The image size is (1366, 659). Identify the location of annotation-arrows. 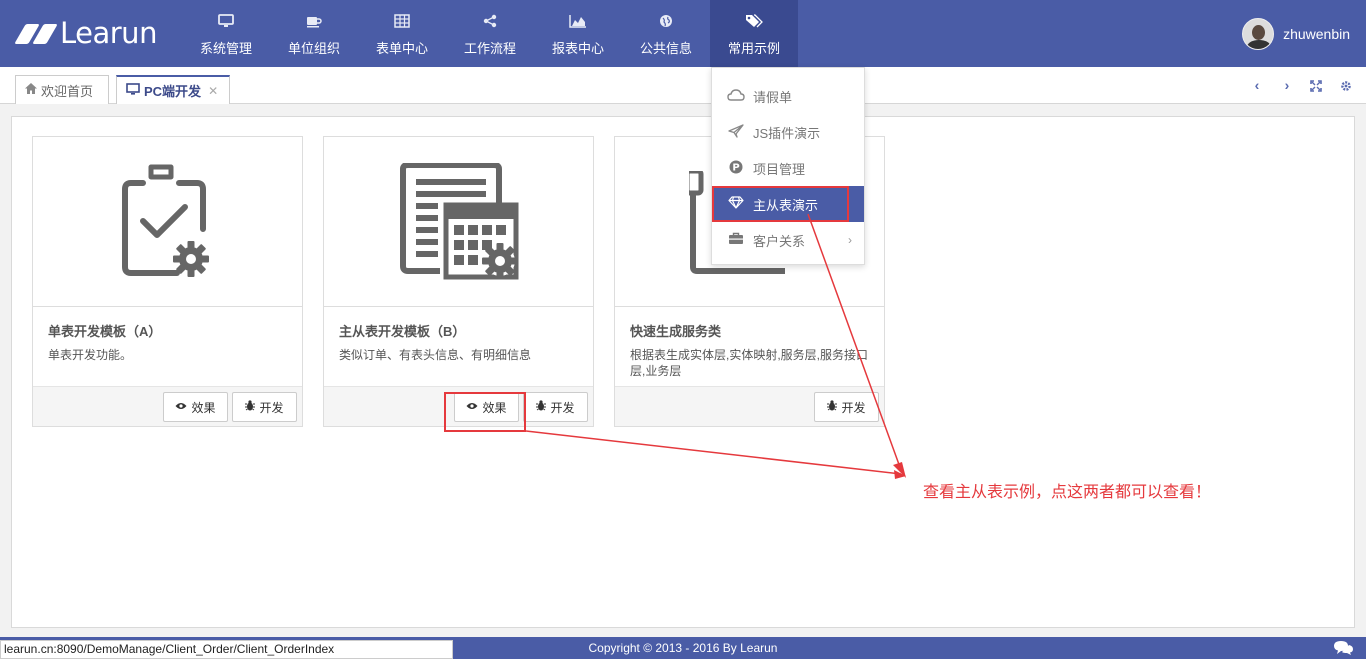
(715, 346).